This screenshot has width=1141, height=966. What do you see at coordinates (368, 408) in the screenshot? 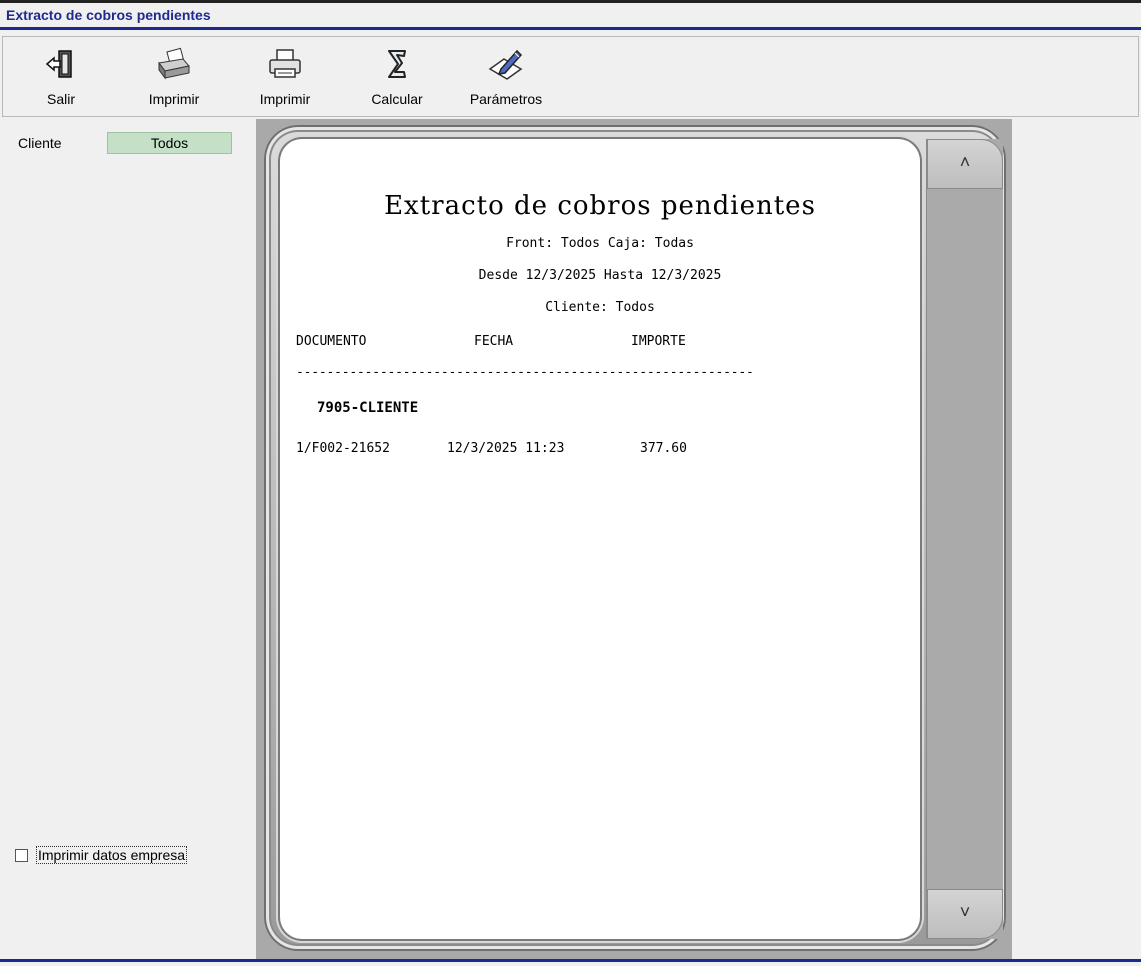
I see `client-group-heading: 7905-CLIENTE` at bounding box center [368, 408].